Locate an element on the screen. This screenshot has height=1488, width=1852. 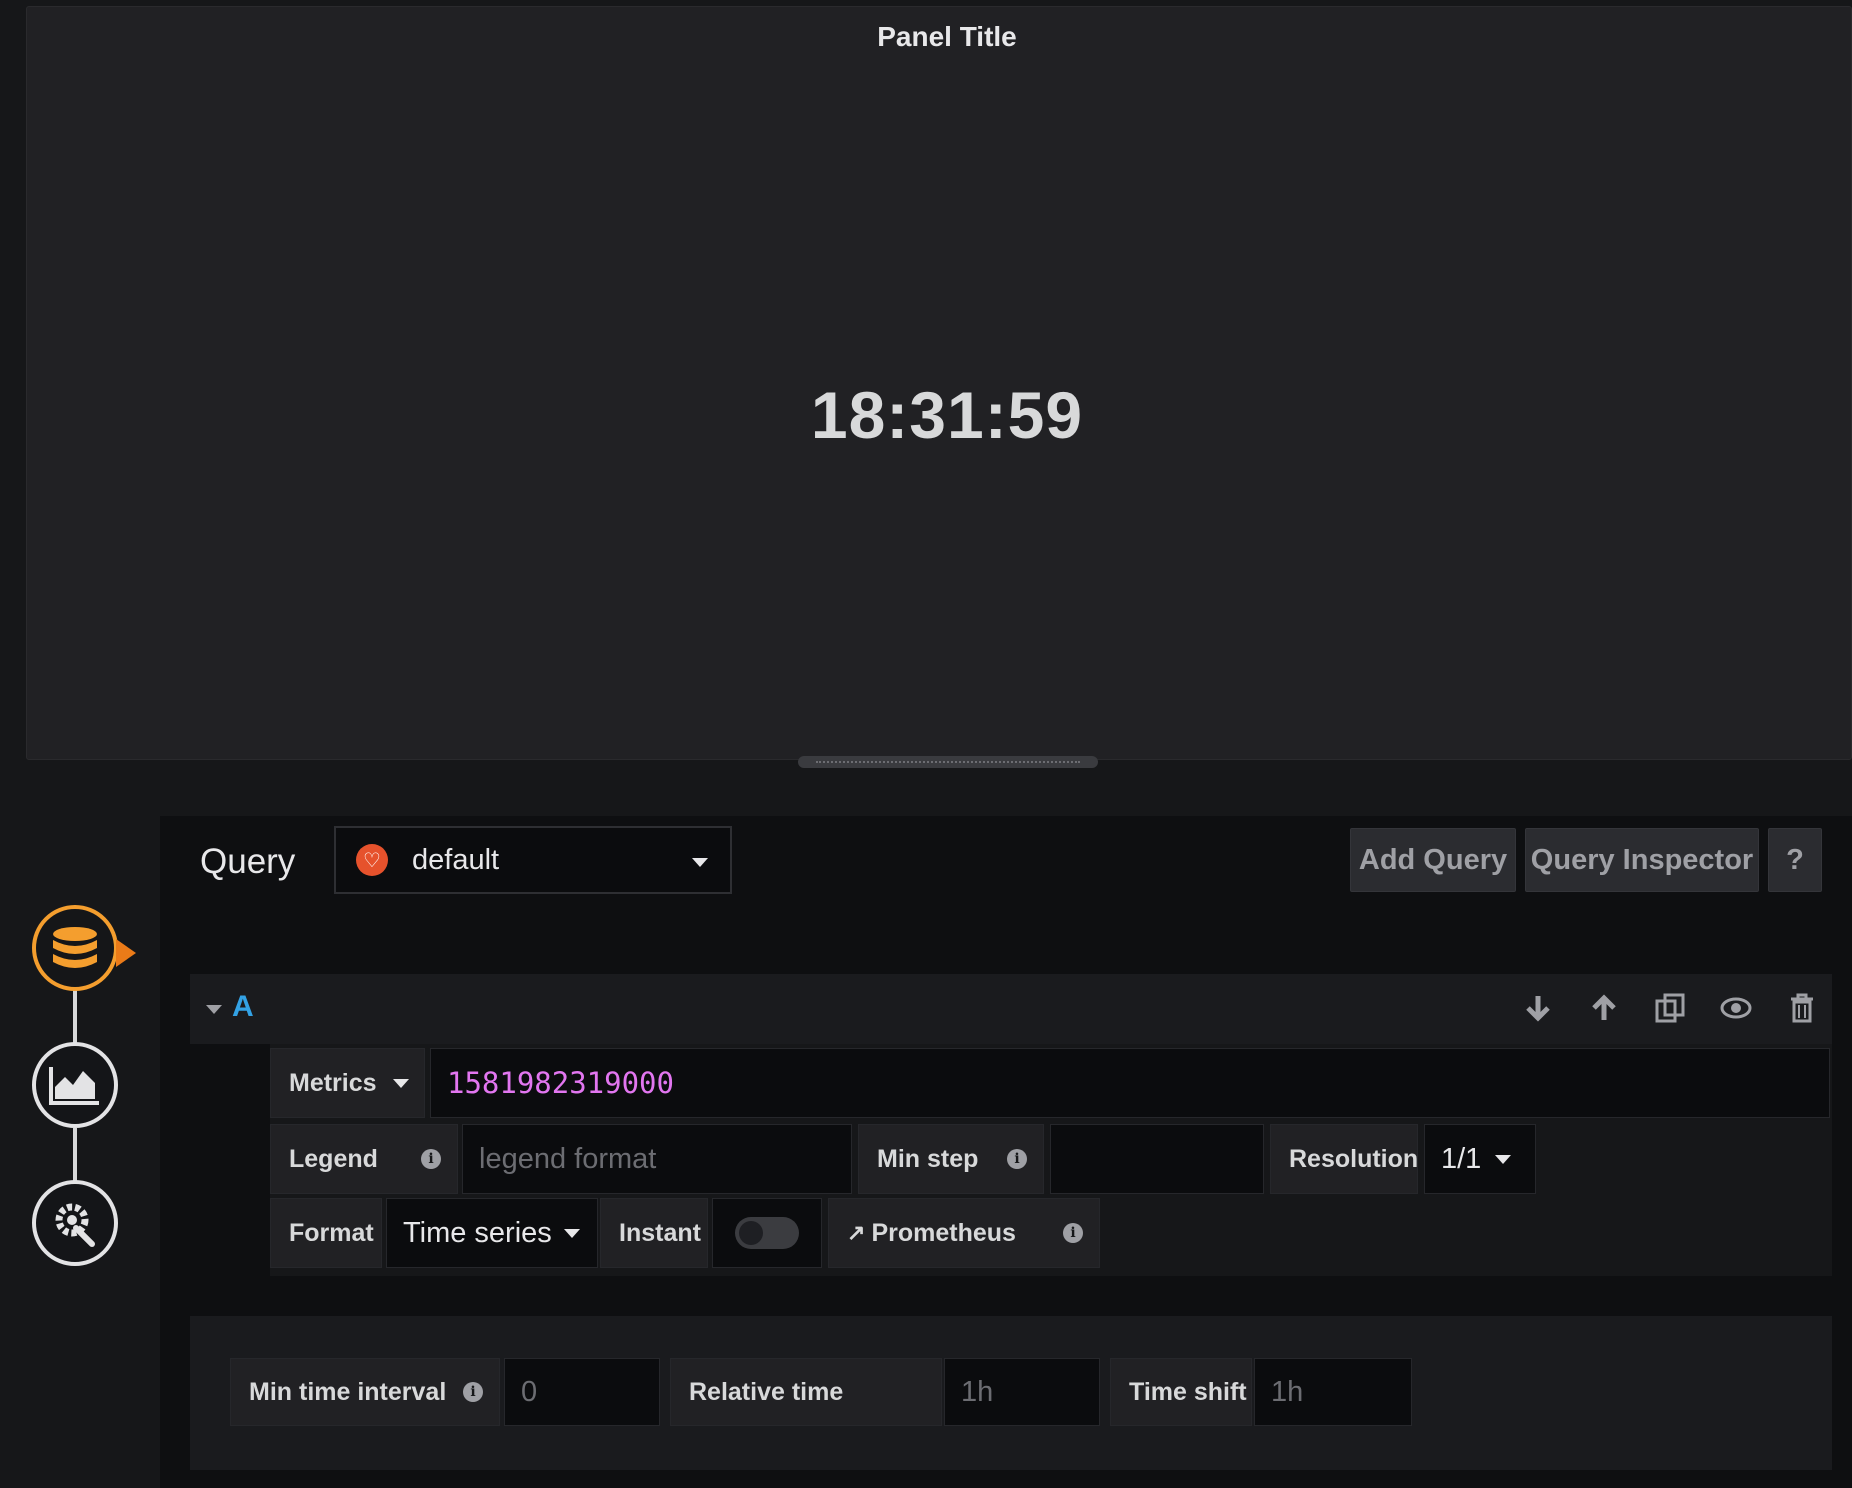
metrics-query-input: 1581982319000 is located at coordinates (1130, 1083).